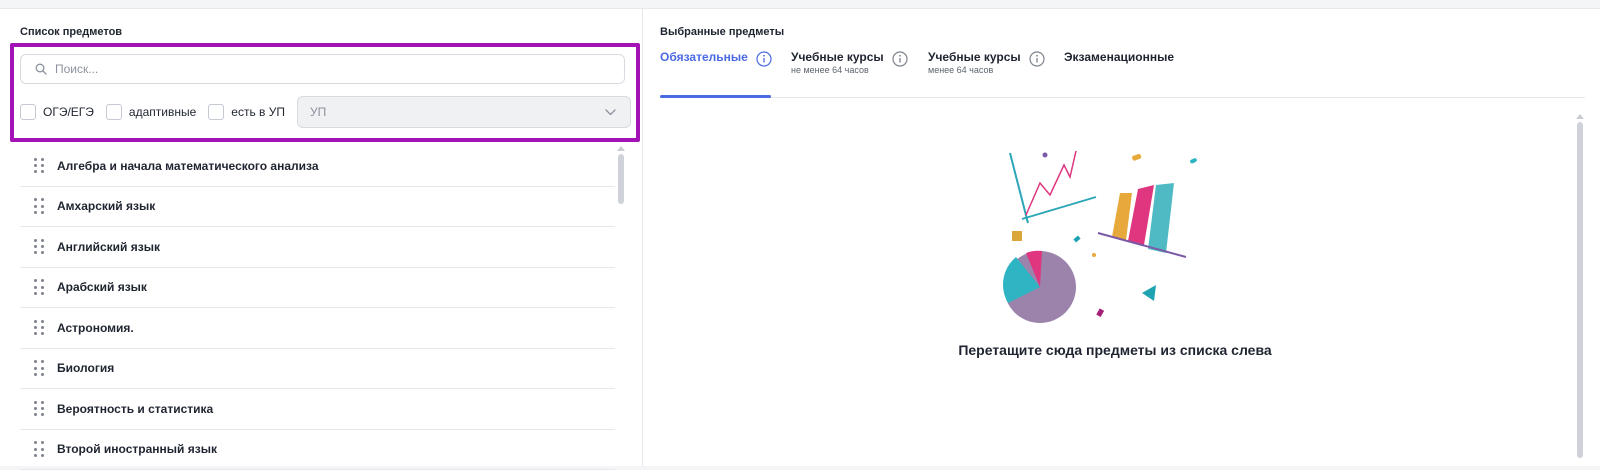 The height and width of the screenshot is (470, 1600). I want to click on search-filter-highlight, so click(325, 92).